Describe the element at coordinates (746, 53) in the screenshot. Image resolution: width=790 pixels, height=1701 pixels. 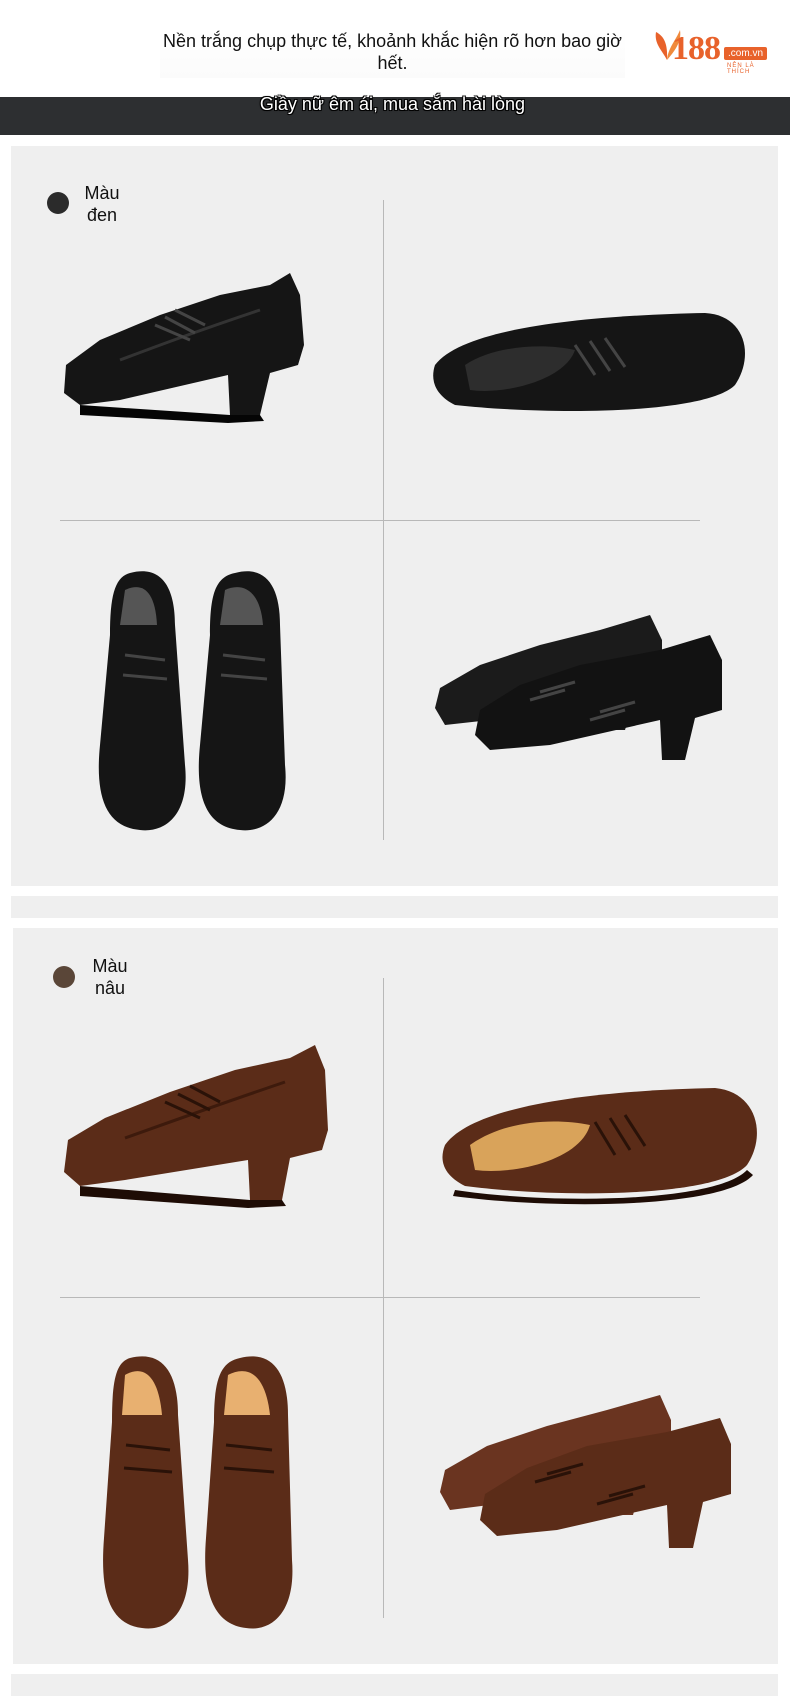
I see `logo-domain: .com.vn` at that location.